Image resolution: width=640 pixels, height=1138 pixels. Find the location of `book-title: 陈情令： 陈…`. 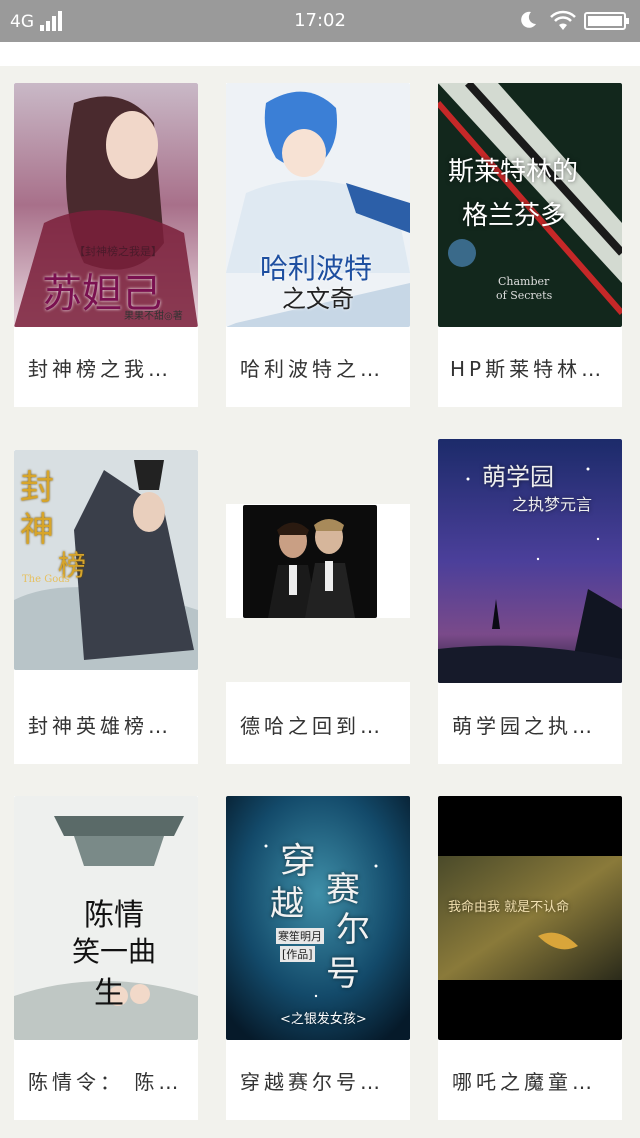

book-title: 陈情令： 陈… is located at coordinates (105, 1080).